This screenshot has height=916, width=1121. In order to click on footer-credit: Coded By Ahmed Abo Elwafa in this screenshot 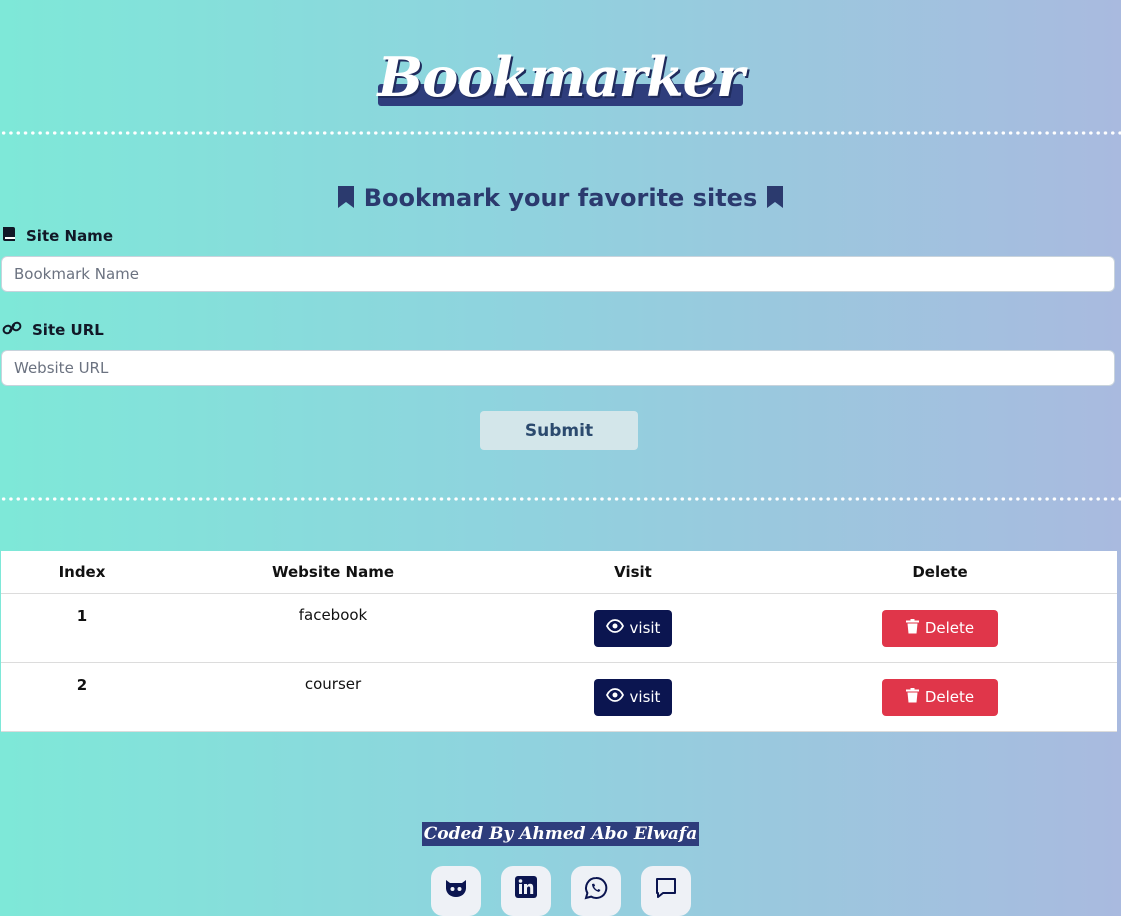, I will do `click(560, 834)`.